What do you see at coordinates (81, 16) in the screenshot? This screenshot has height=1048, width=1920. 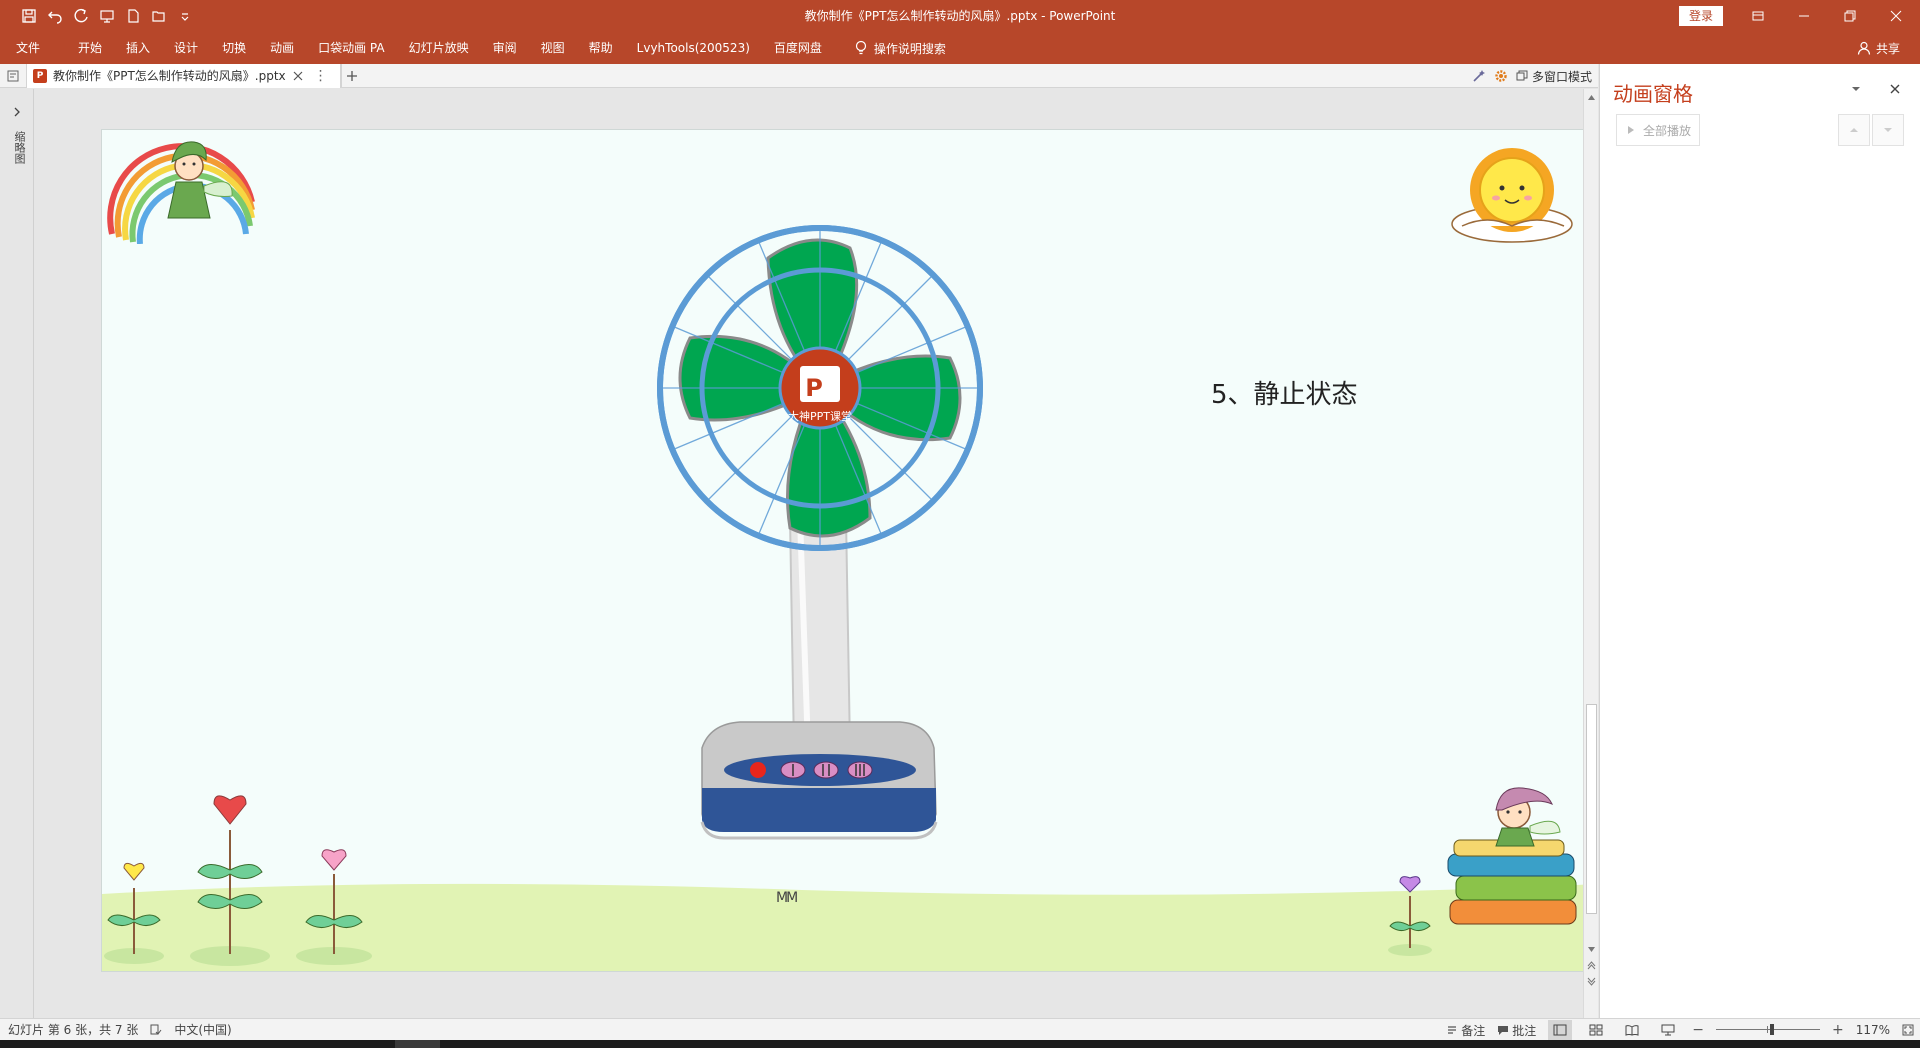 I see `redo-icon` at bounding box center [81, 16].